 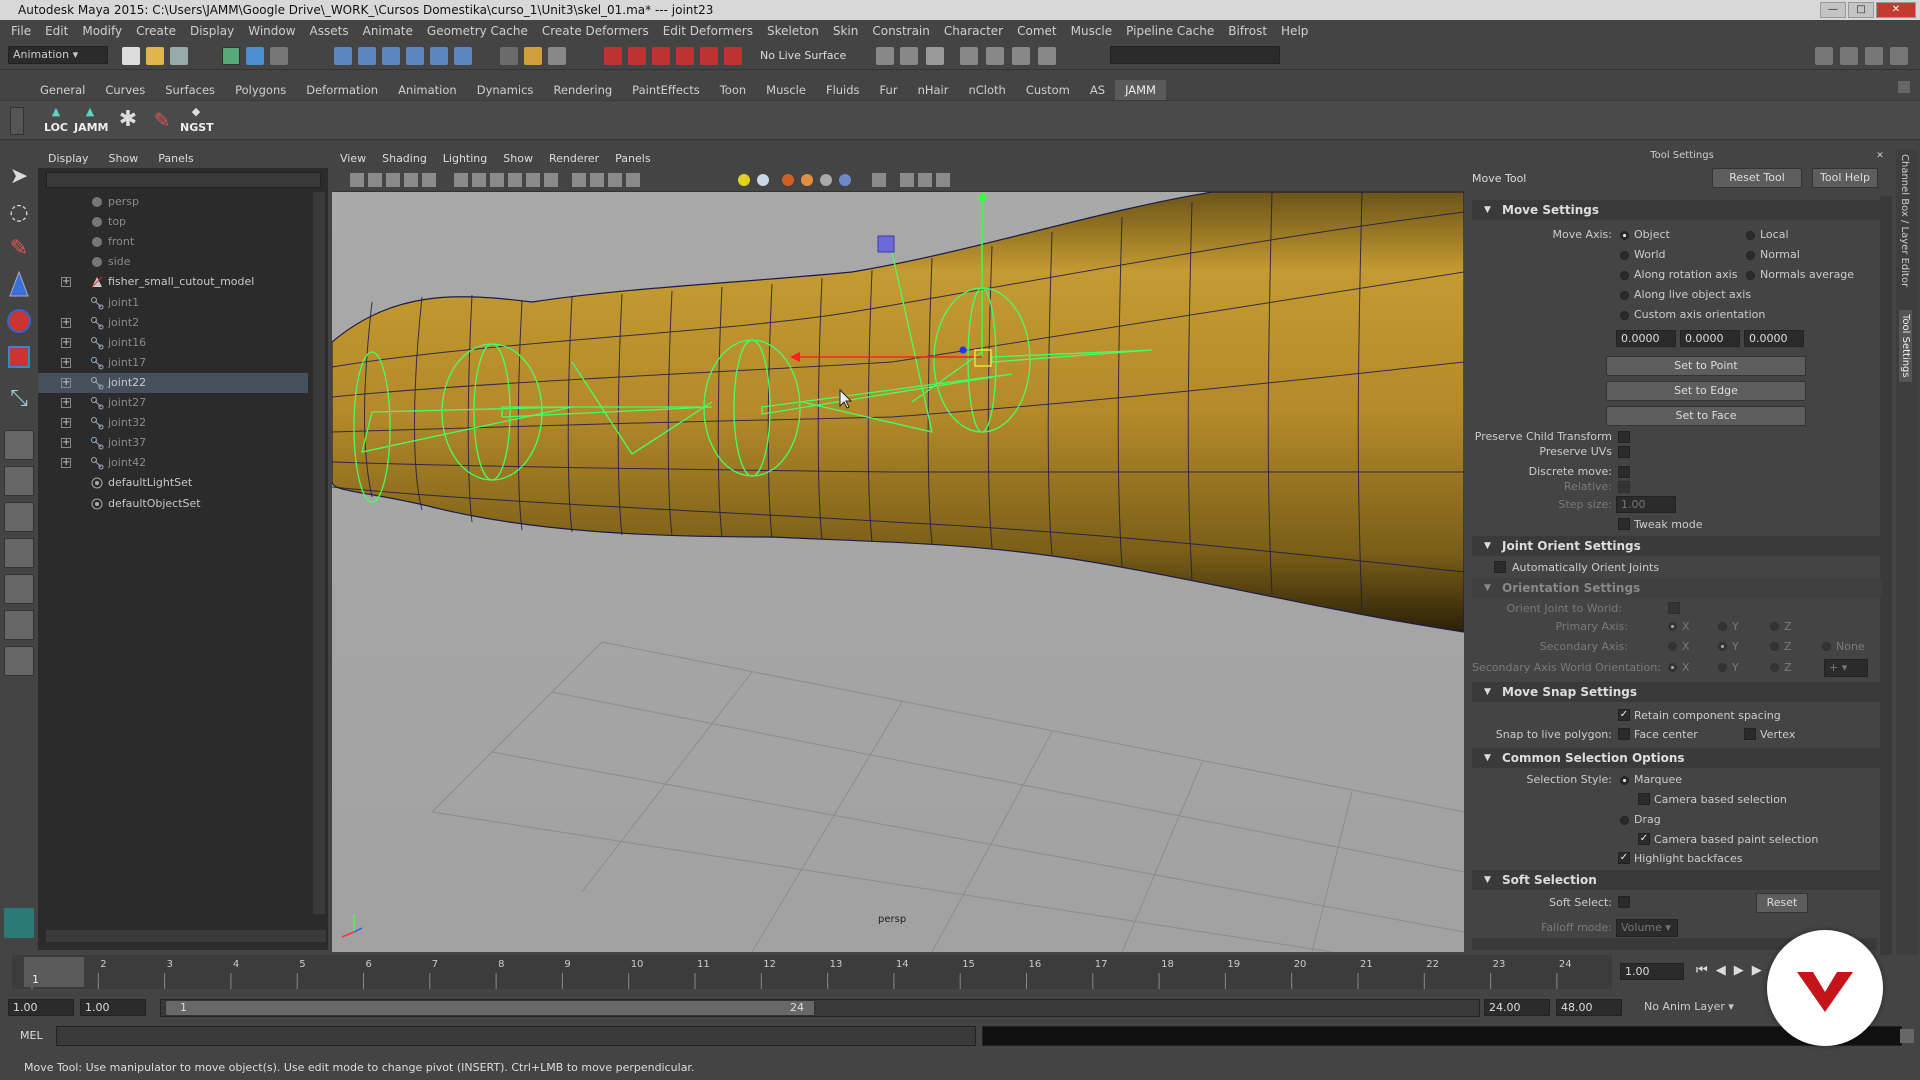 What do you see at coordinates (329, 31) in the screenshot?
I see `menu-assets: Assets` at bounding box center [329, 31].